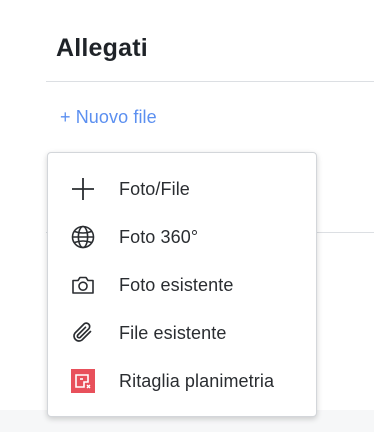  What do you see at coordinates (159, 237) in the screenshot?
I see `menu-item-label: Foto 360°` at bounding box center [159, 237].